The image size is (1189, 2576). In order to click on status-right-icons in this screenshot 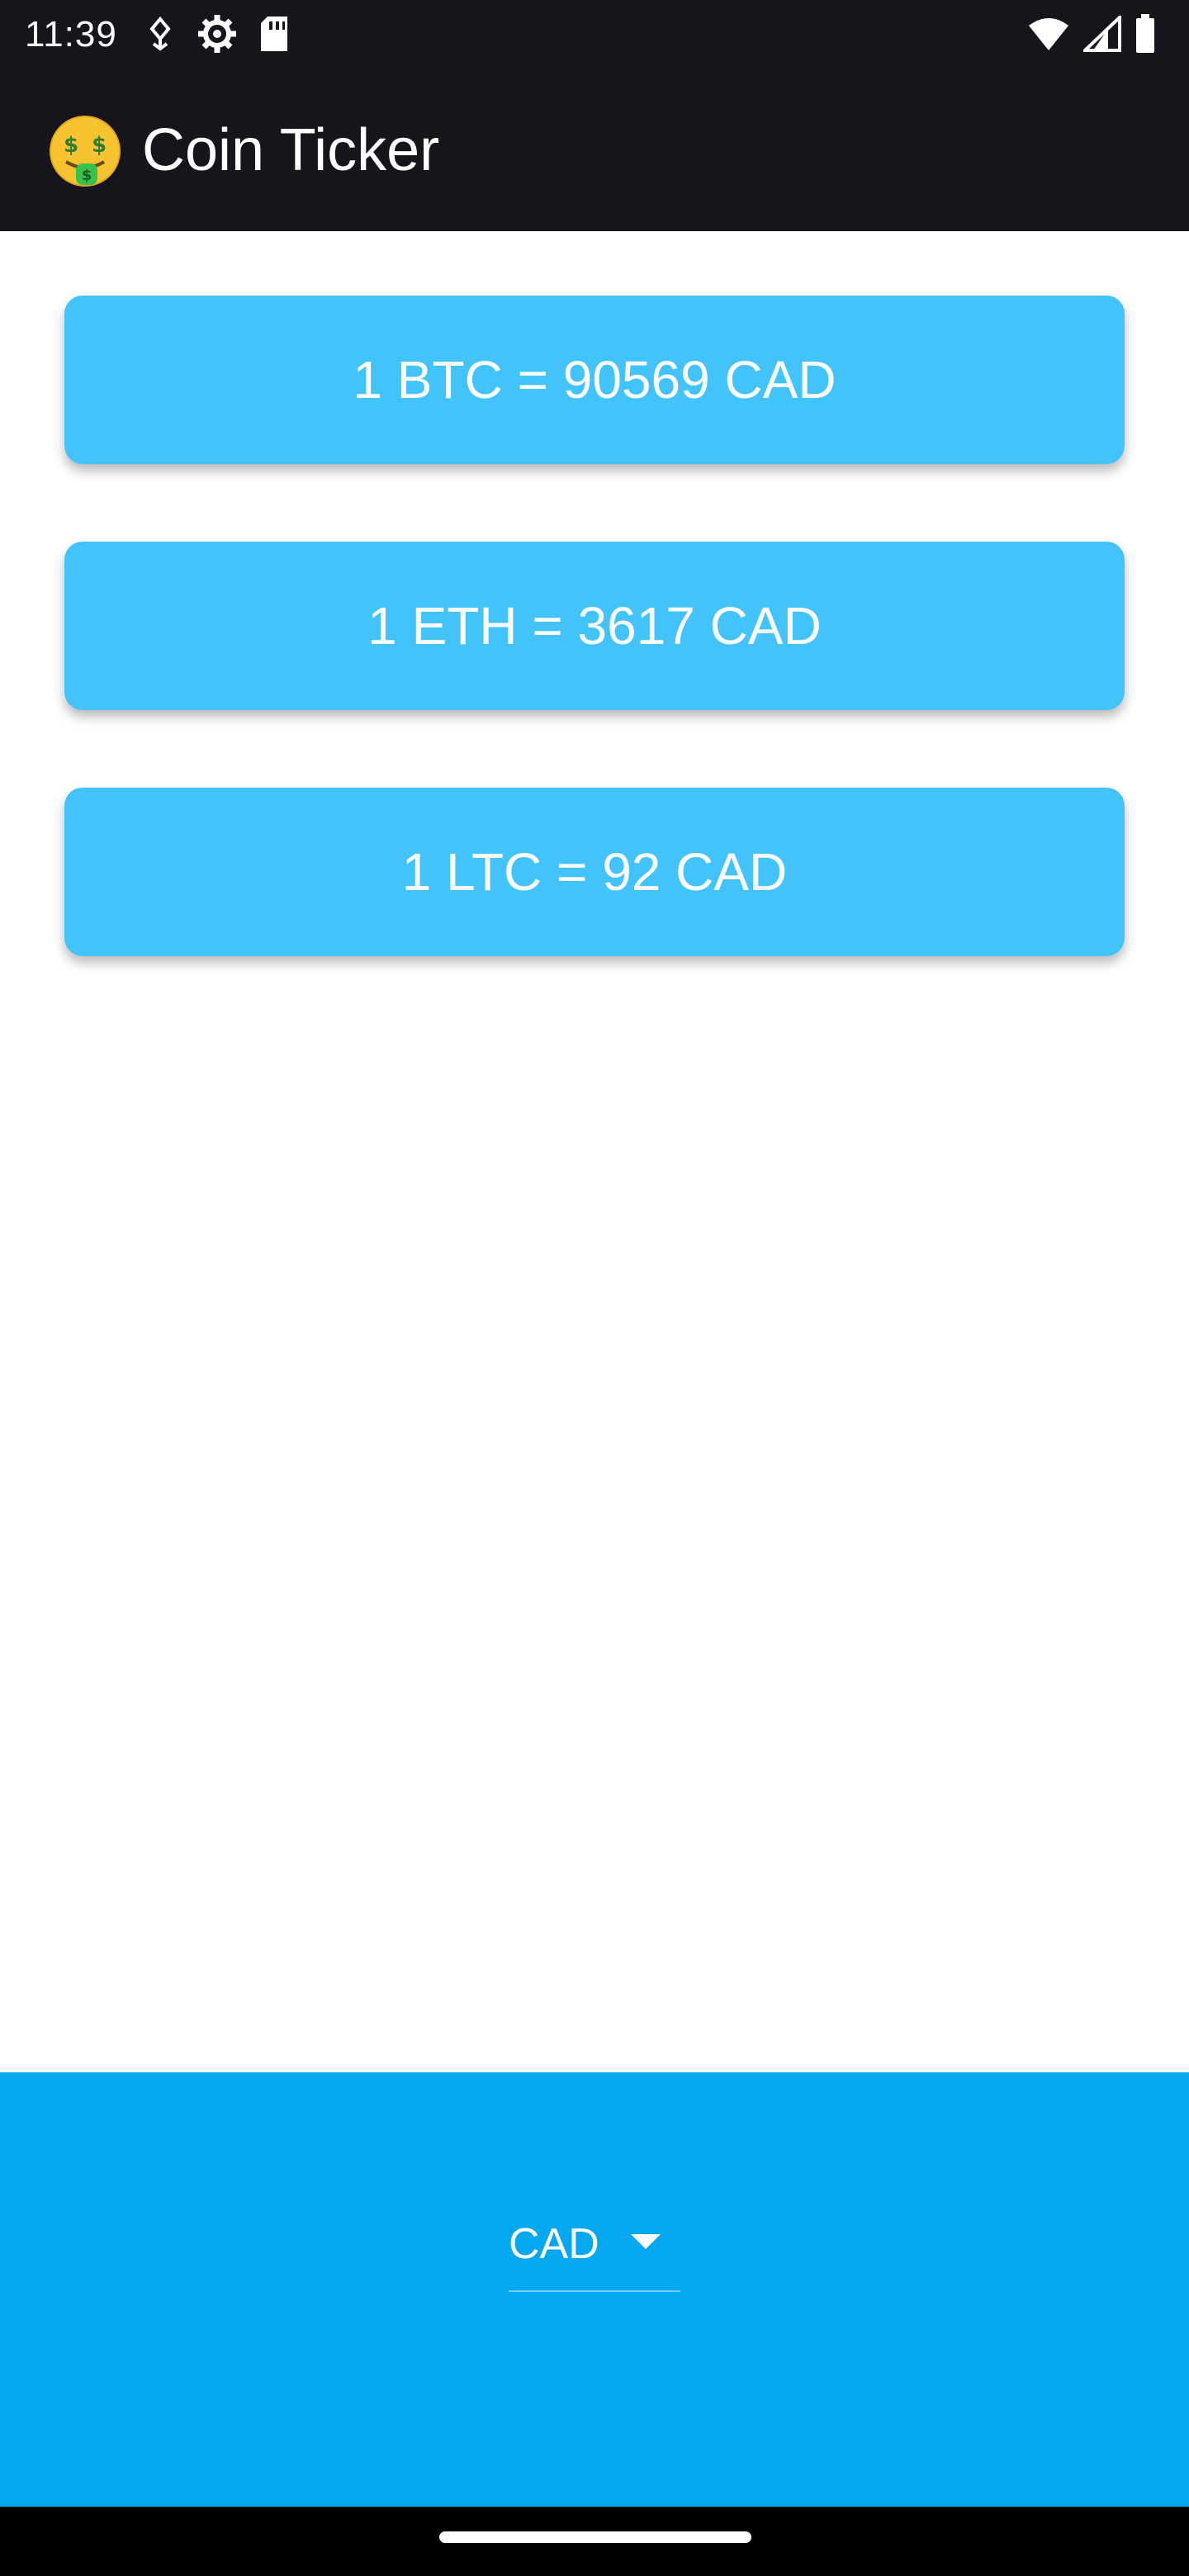, I will do `click(1091, 35)`.